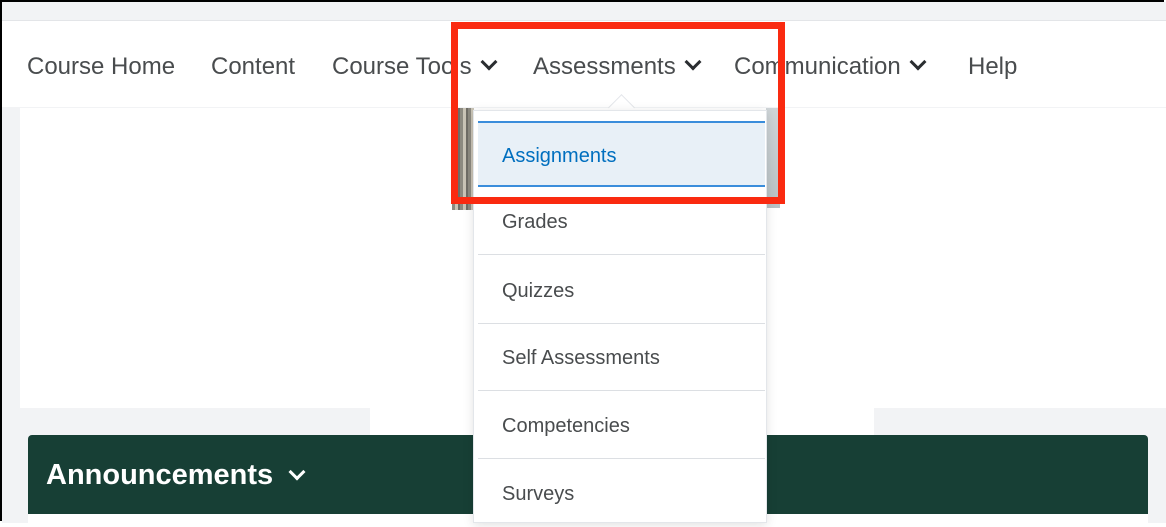  I want to click on menu-item-label: Surveys, so click(538, 494).